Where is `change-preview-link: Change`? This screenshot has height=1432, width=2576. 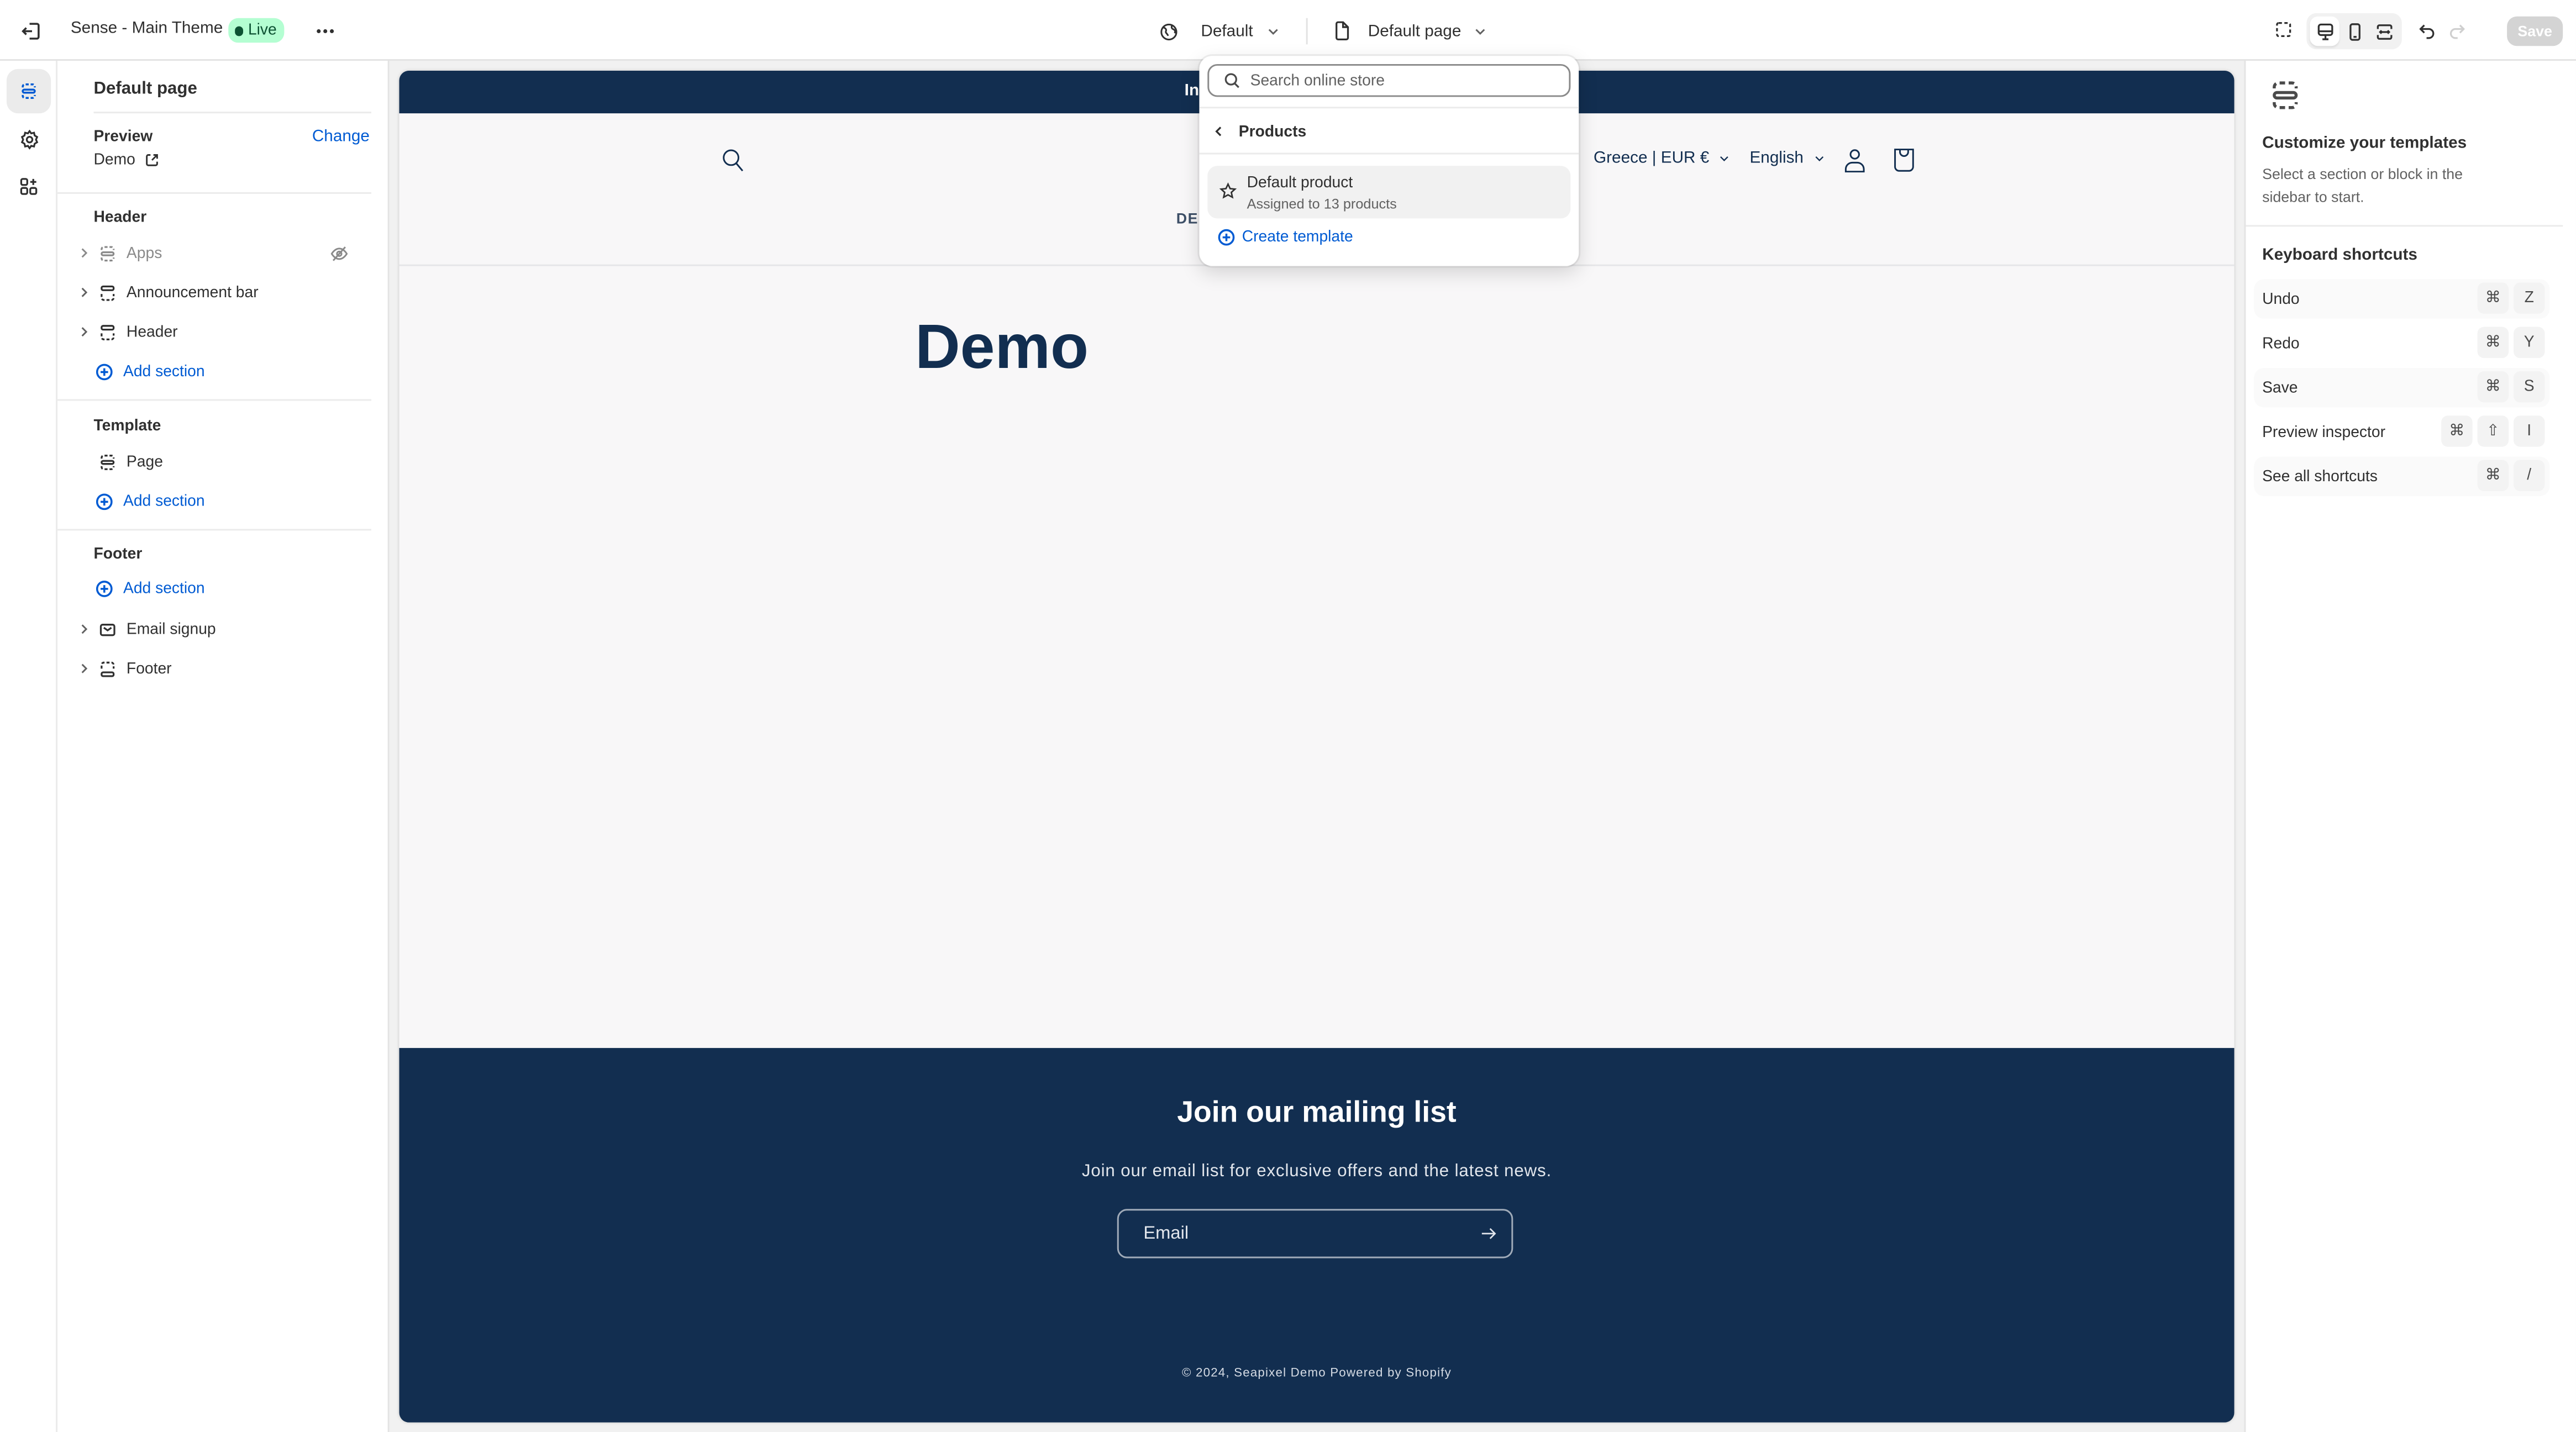 change-preview-link: Change is located at coordinates (341, 137).